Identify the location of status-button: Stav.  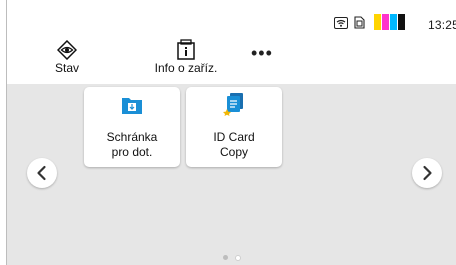
(67, 54).